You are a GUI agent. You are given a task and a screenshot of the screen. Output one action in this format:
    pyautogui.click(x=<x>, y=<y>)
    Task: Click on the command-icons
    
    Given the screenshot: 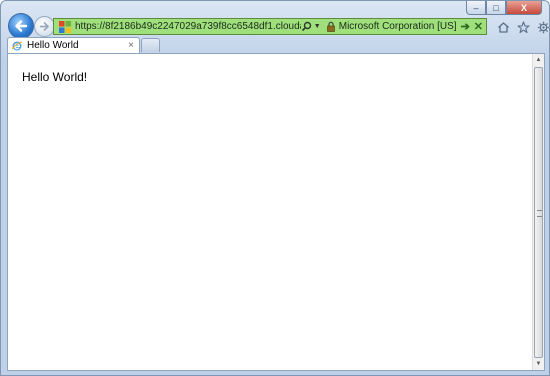 What is the action you would take?
    pyautogui.click(x=522, y=27)
    